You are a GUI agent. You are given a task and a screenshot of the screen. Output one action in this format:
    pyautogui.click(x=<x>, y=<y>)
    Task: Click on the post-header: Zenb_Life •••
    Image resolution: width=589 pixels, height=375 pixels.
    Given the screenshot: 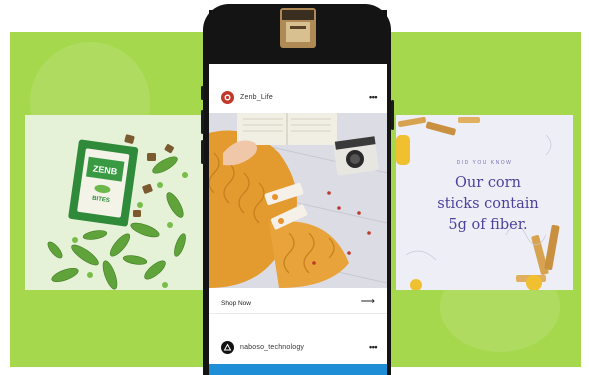 What is the action you would take?
    pyautogui.click(x=298, y=97)
    